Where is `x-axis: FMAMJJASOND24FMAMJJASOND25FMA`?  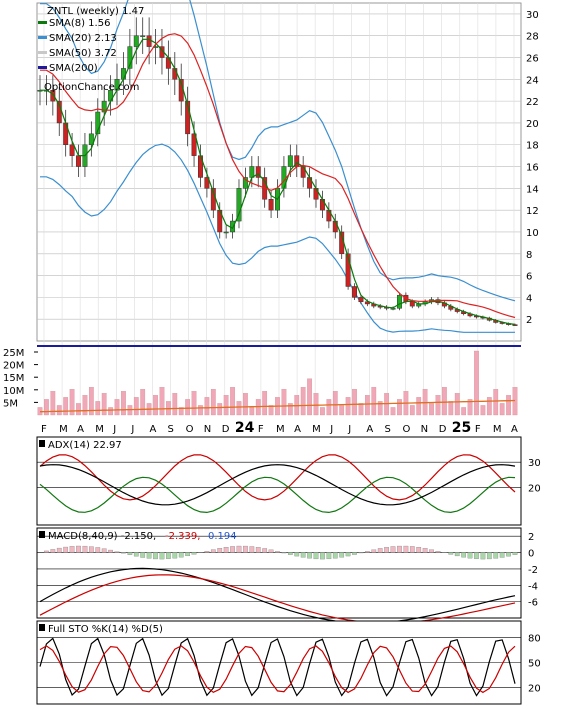
x-axis: FMAMJJASOND24FMAMJJASOND25FMA is located at coordinates (279, 428).